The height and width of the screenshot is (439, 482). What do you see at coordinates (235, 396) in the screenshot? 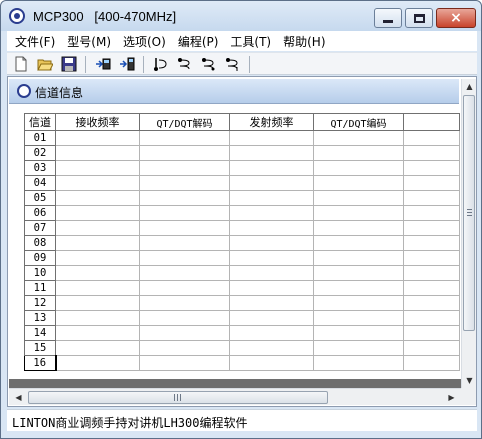
I see `horizontal-scrollbar: ◀ ▶` at bounding box center [235, 396].